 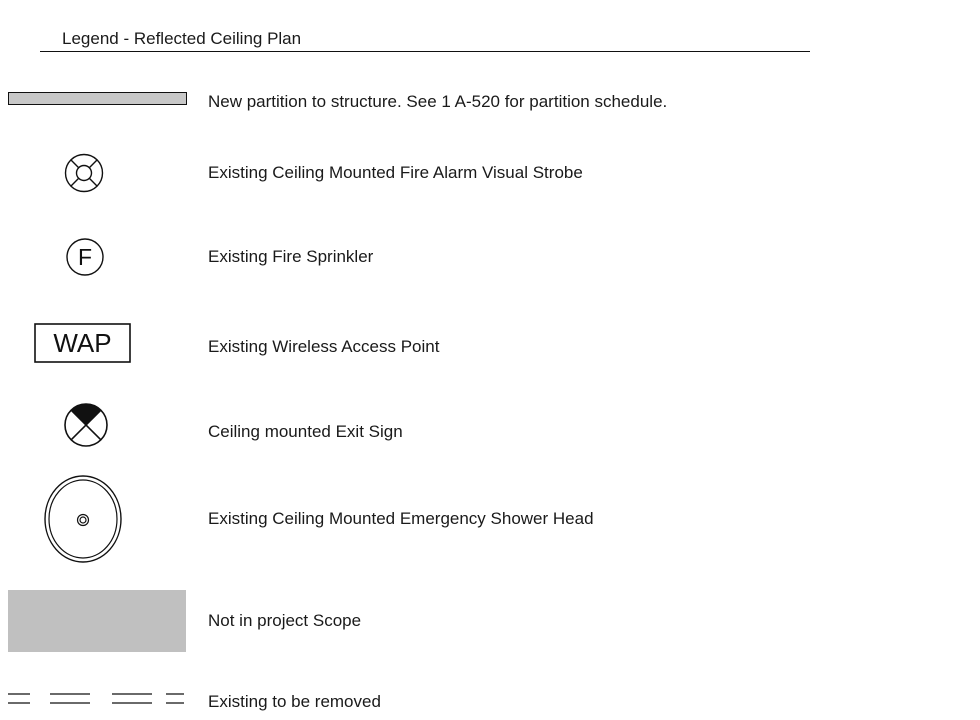 What do you see at coordinates (324, 346) in the screenshot?
I see `legend-item-wap-text: Existing Wireless Access Point` at bounding box center [324, 346].